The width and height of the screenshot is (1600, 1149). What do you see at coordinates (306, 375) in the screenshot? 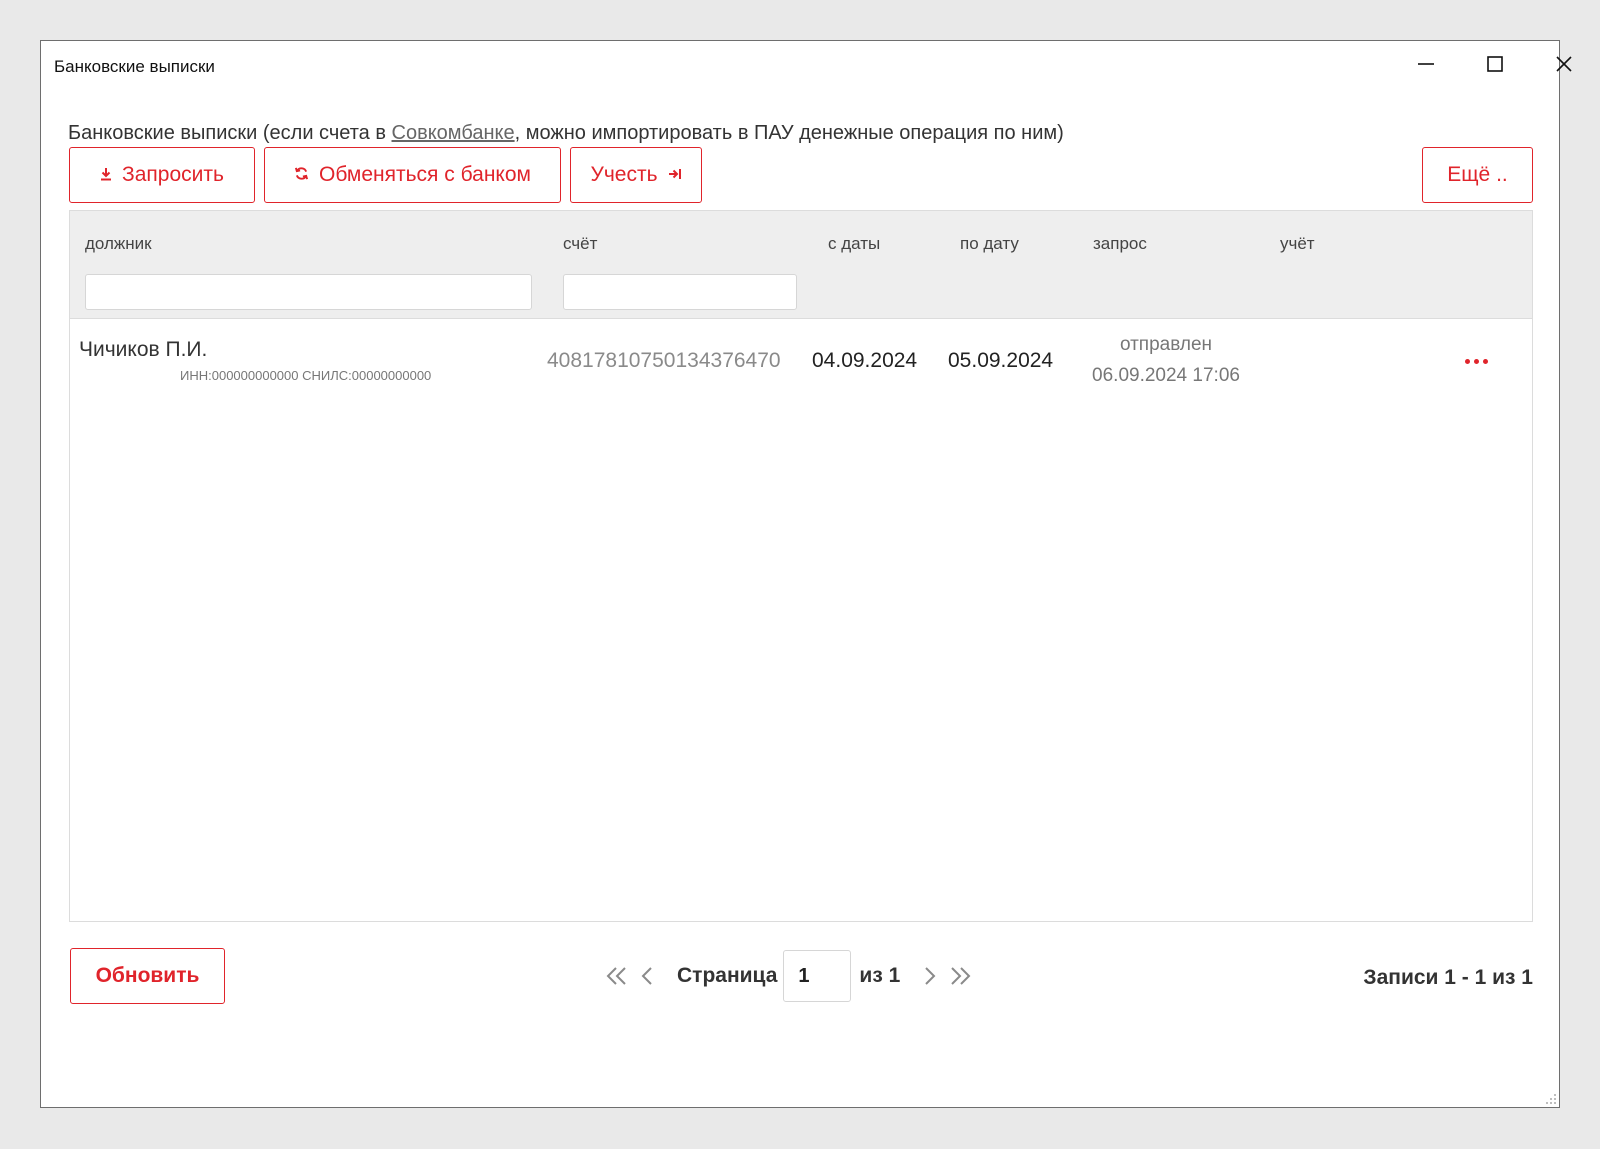
I see `debtor-ids: ИНН:000000000000 СНИЛС:00000000000` at bounding box center [306, 375].